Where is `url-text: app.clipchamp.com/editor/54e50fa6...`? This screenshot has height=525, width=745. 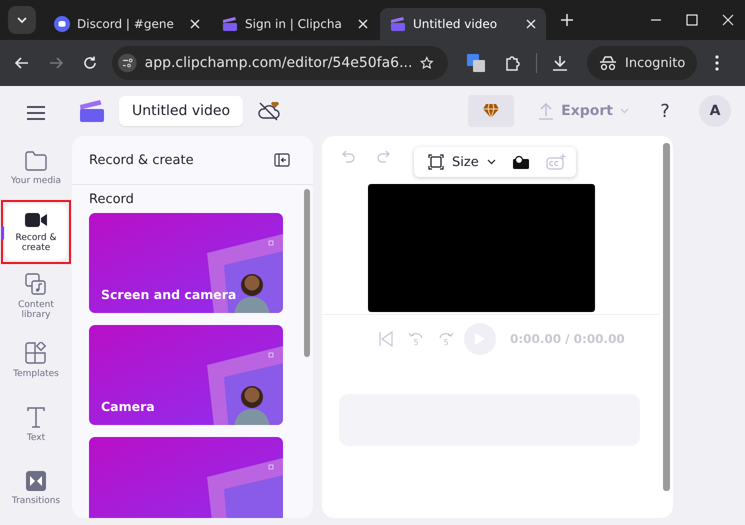
url-text: app.clipchamp.com/editor/54e50fa6... is located at coordinates (278, 63).